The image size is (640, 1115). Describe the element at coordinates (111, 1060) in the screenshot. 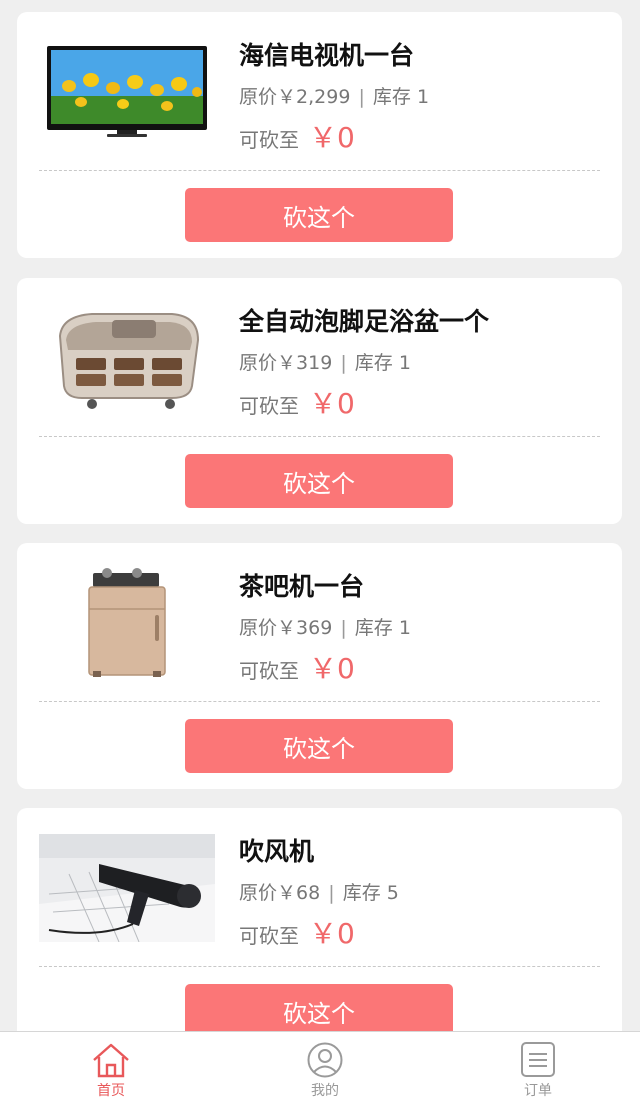

I see `home-icon` at that location.